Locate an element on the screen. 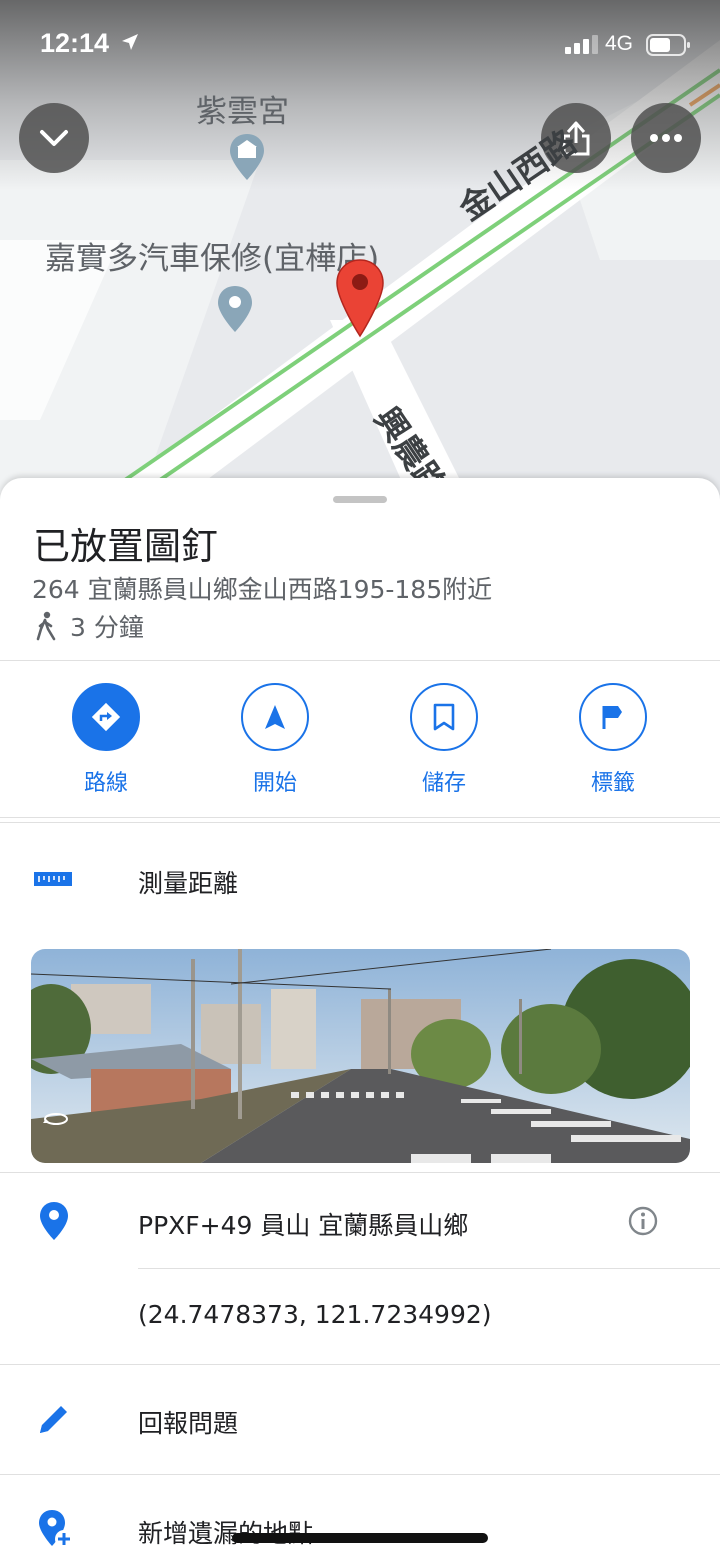  network-type: 4G is located at coordinates (619, 43).